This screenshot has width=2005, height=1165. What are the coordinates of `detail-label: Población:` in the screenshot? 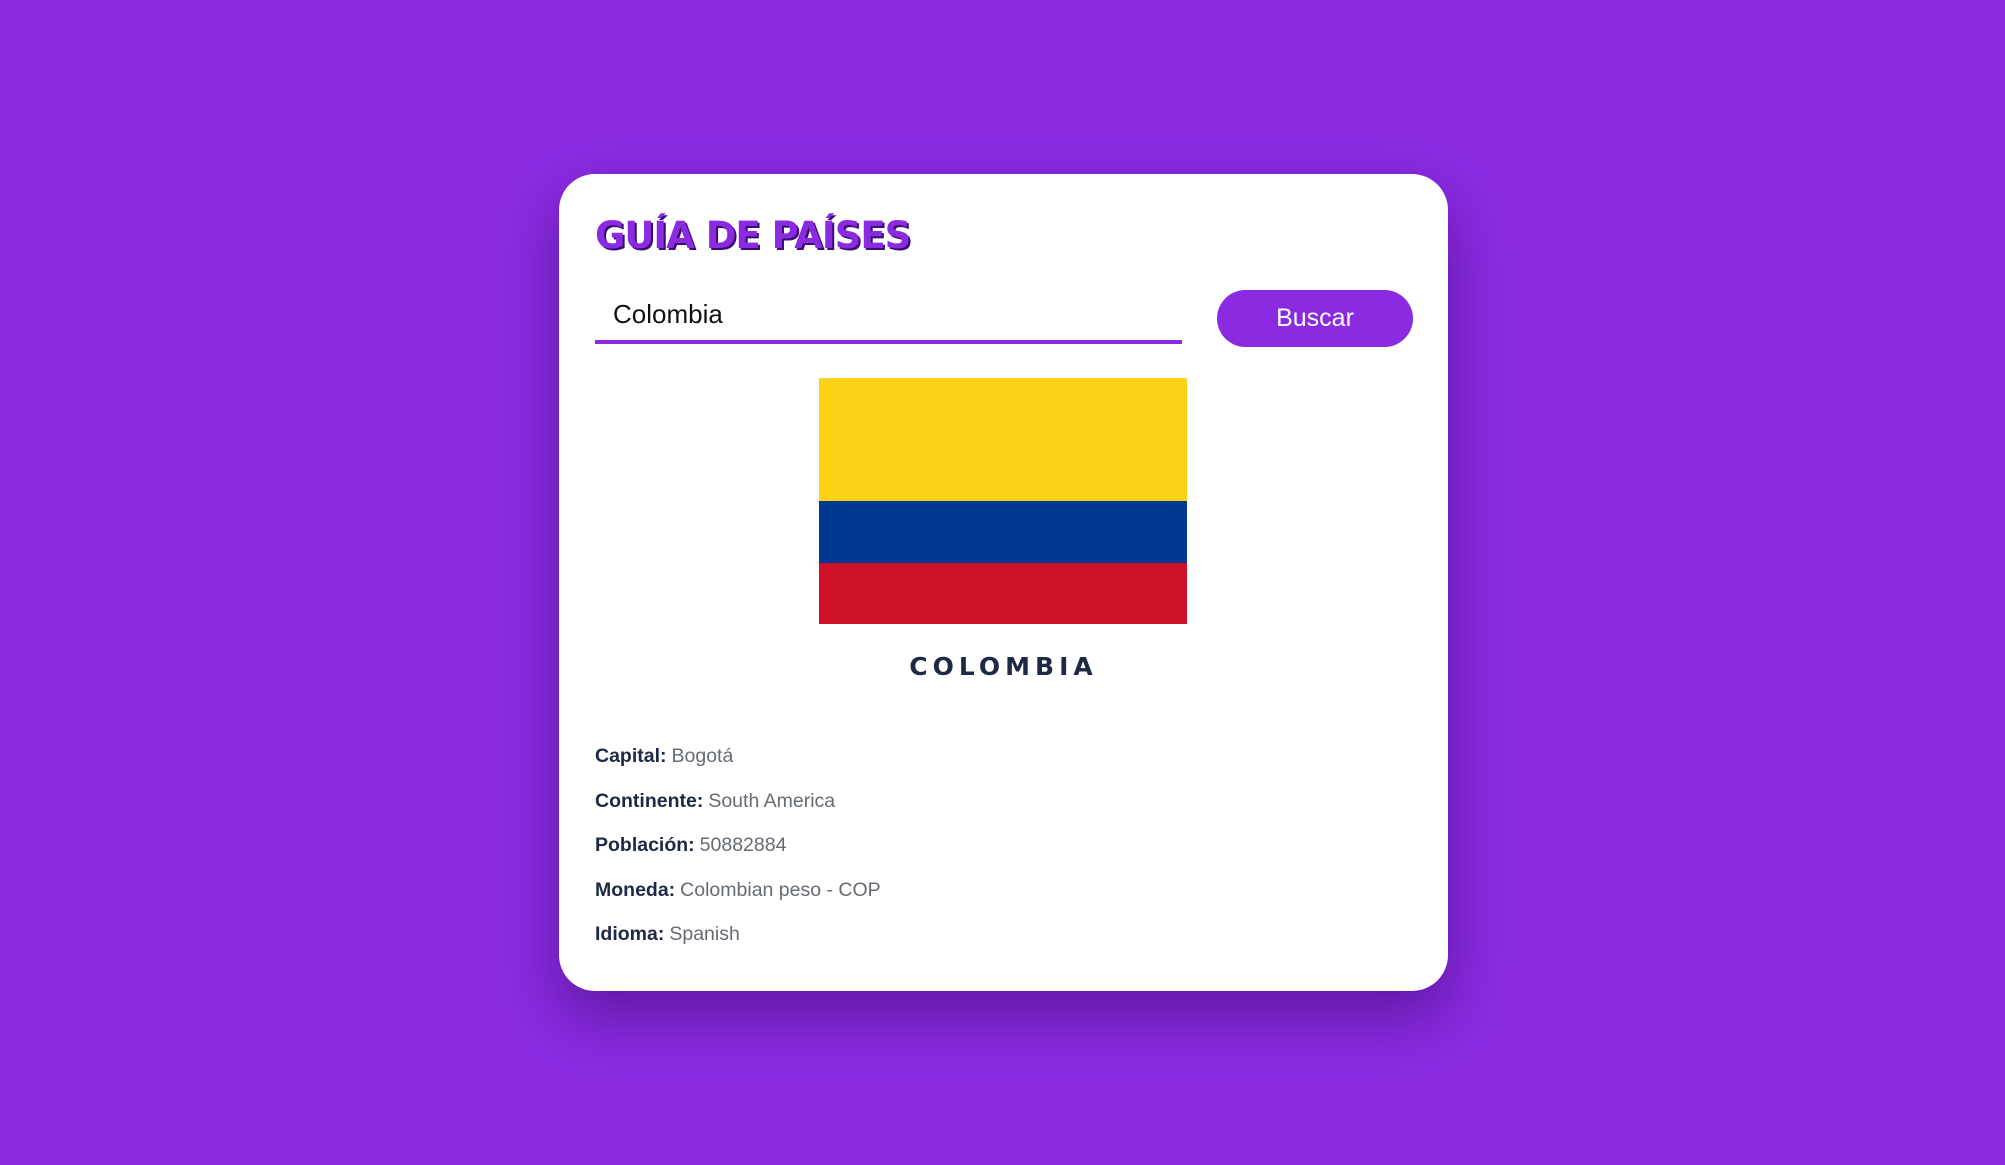 It's located at (645, 845).